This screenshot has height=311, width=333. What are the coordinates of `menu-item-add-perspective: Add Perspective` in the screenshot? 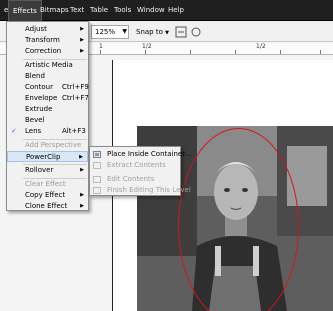 It's located at (47, 145).